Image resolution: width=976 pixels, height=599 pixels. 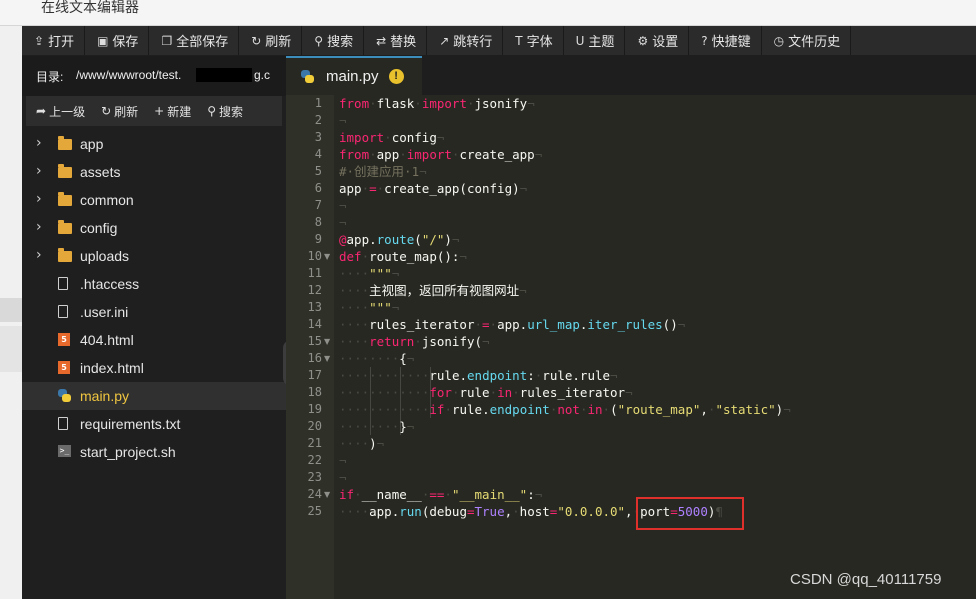 What do you see at coordinates (318, 137) in the screenshot?
I see `line-number: 3` at bounding box center [318, 137].